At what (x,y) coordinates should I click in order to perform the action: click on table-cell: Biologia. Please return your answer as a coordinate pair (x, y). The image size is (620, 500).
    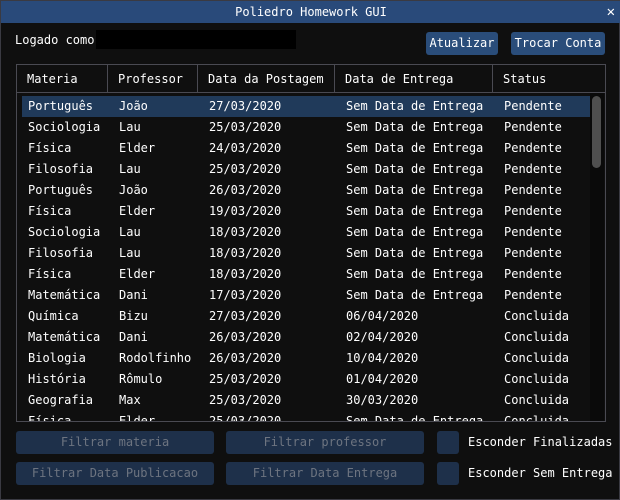
    Looking at the image, I should click on (57, 358).